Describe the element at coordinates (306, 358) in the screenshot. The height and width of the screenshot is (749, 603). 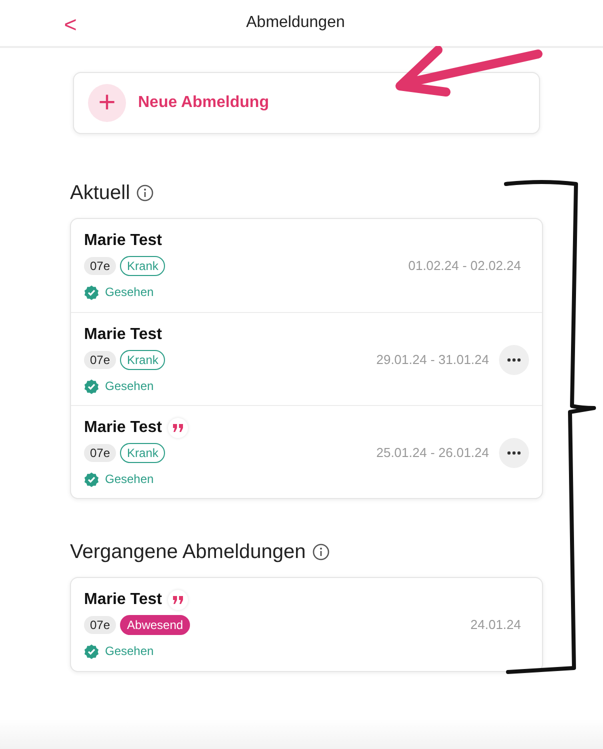
I see `absence-entry: Marie Test 07e Krank 29.01.24 - 31.01.24 Gesehen` at that location.